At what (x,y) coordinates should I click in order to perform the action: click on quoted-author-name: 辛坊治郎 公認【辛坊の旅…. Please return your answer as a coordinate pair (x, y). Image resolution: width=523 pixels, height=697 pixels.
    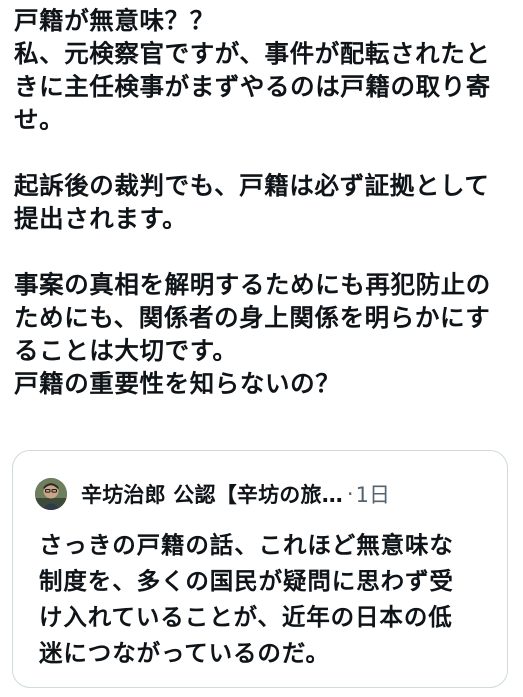
    Looking at the image, I should click on (212, 494).